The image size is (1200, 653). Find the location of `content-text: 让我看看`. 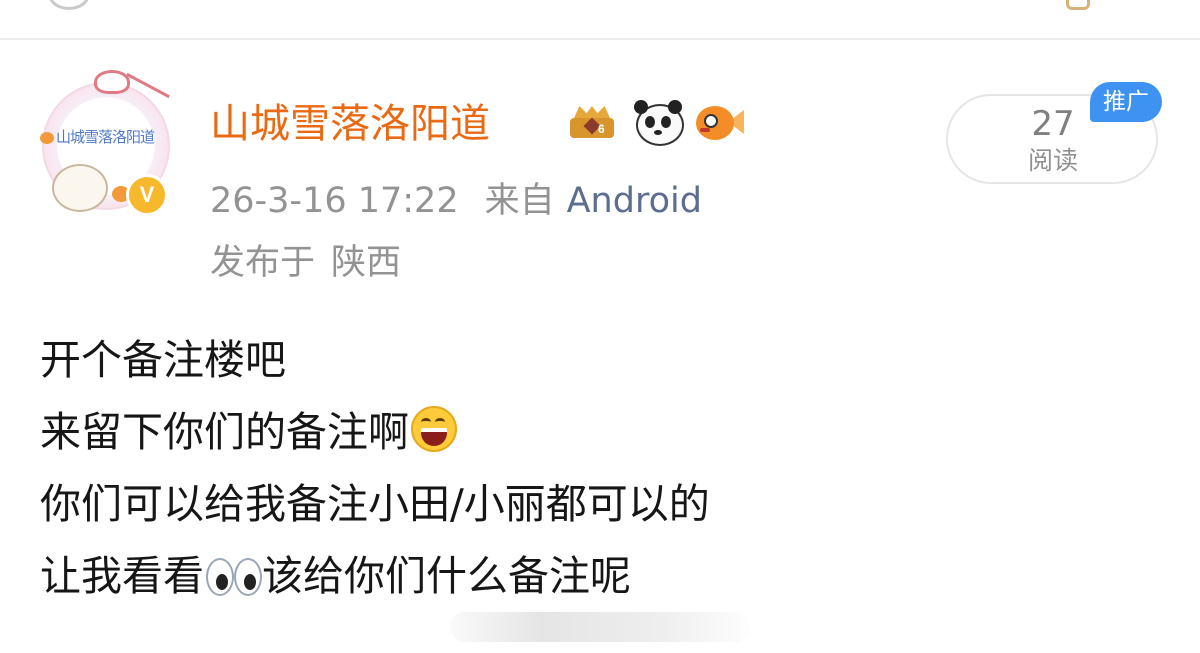

content-text: 让我看看 is located at coordinates (122, 576).